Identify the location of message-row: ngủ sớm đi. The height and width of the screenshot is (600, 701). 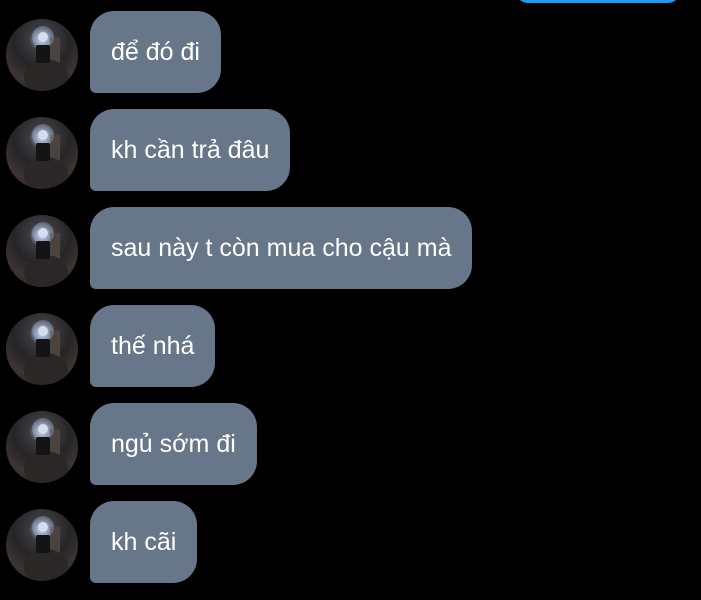
(350, 444).